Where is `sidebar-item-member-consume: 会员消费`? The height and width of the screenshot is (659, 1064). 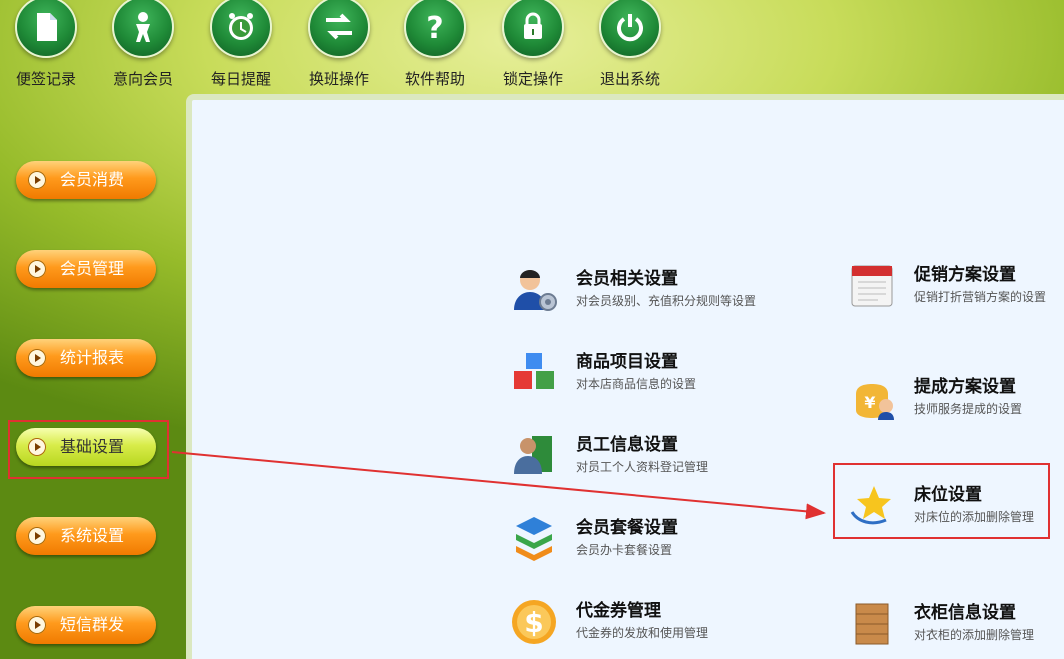
sidebar-item-member-consume: 会员消费 is located at coordinates (86, 180).